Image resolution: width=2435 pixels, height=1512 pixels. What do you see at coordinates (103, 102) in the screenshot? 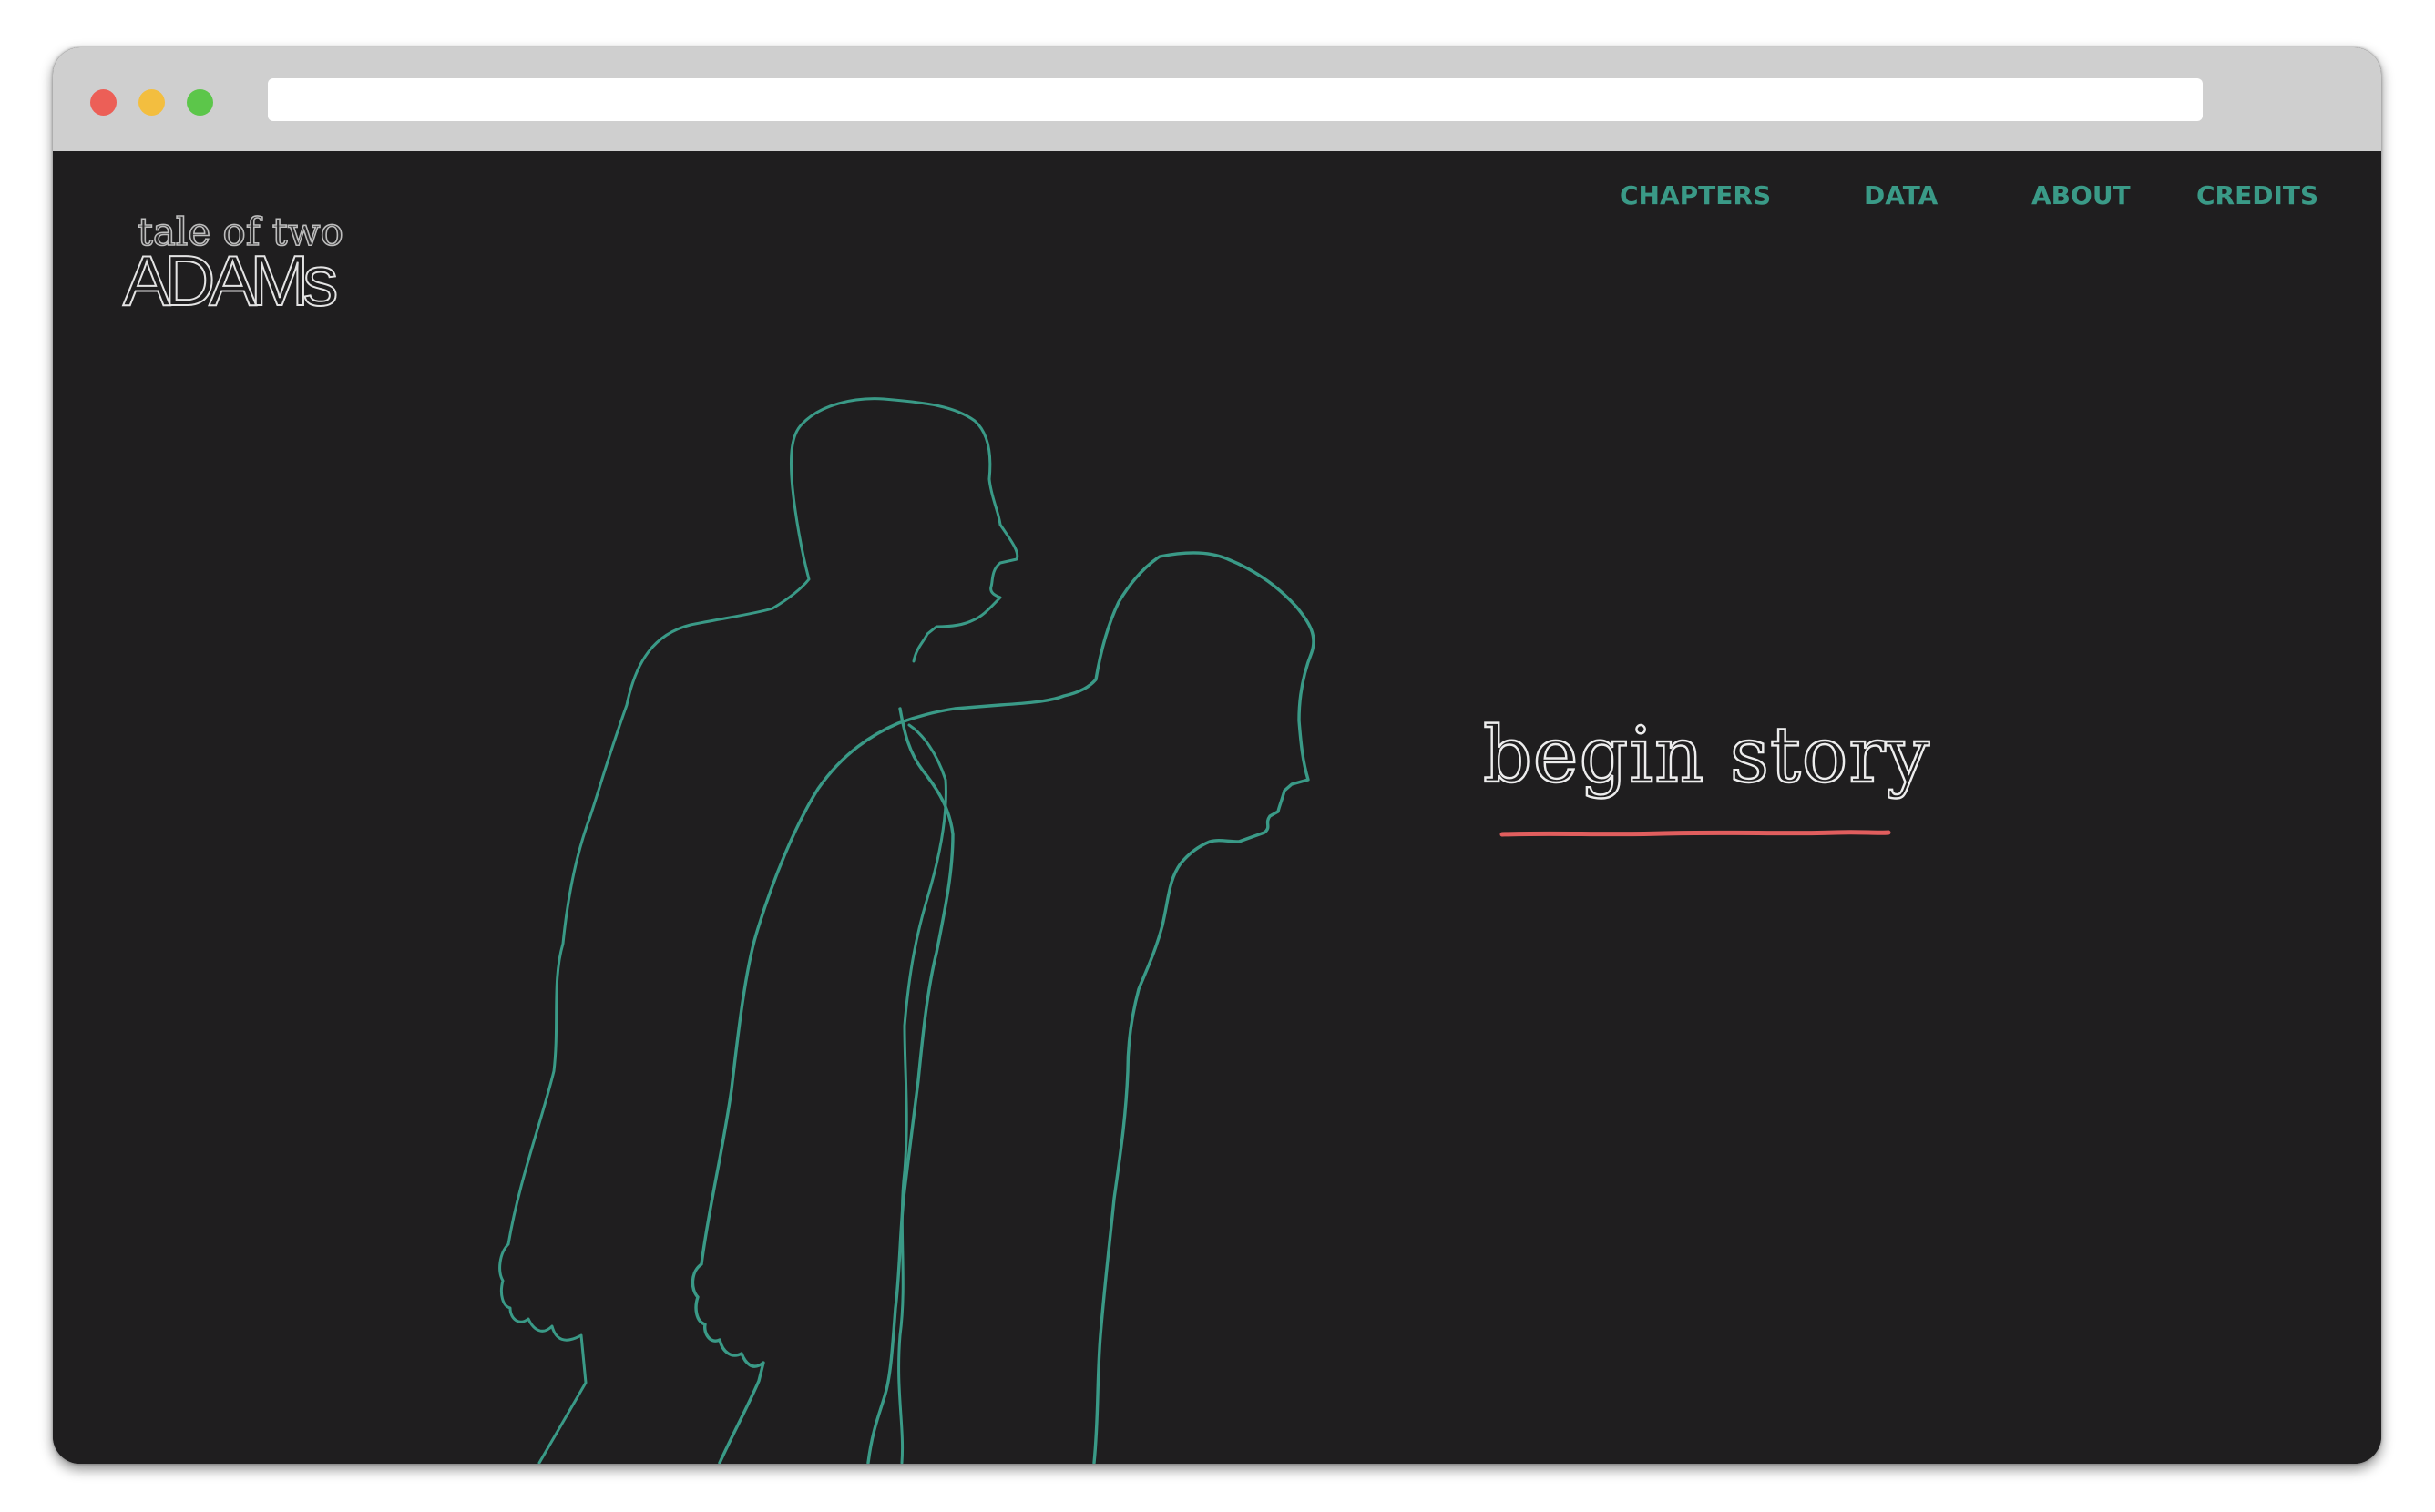
I see `close-window-button` at bounding box center [103, 102].